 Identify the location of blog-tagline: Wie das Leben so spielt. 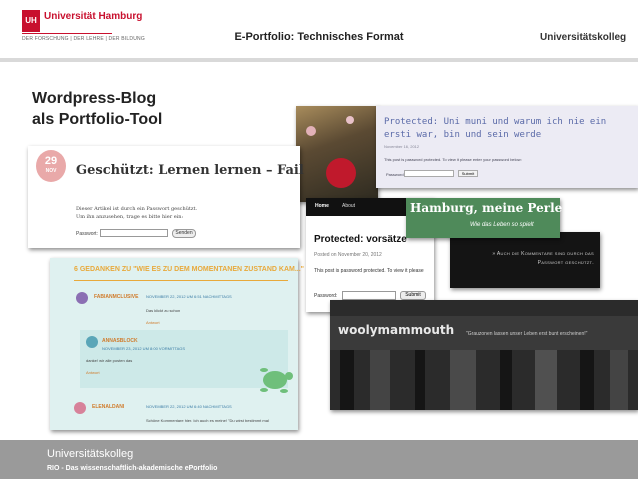
(502, 225).